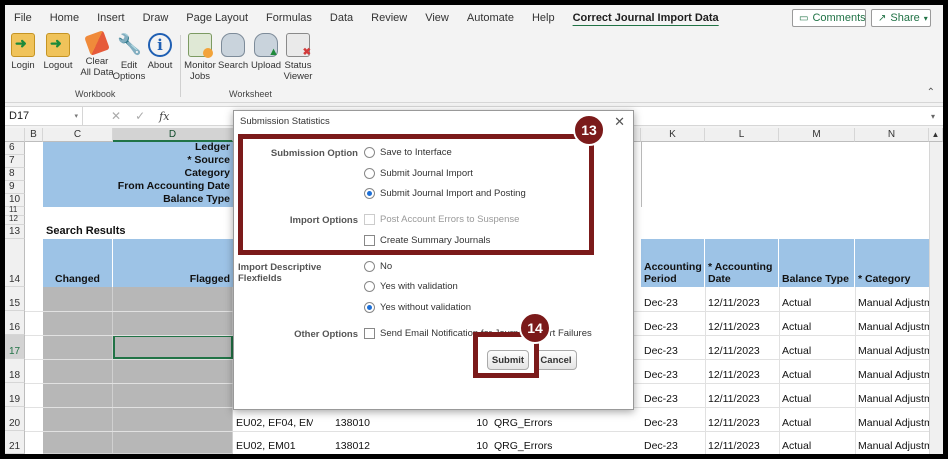 The image size is (948, 459). What do you see at coordinates (129, 57) in the screenshot?
I see `edit-options-button: 🔧 Edit Options` at bounding box center [129, 57].